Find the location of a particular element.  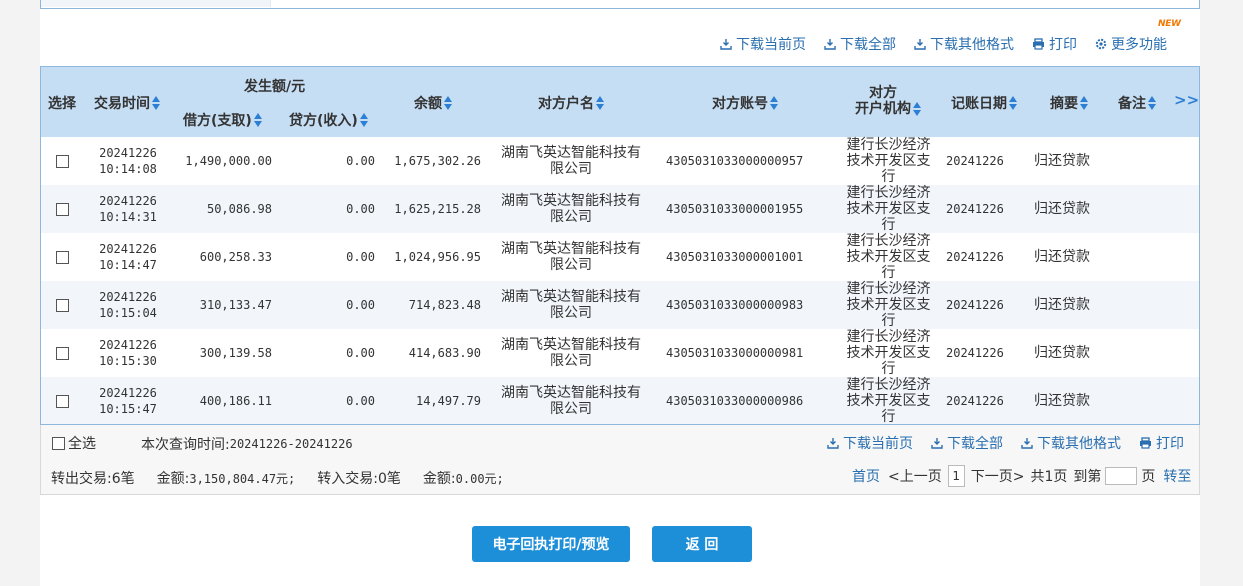

cell-transaction-clock: 10:15:30 is located at coordinates (128, 361).